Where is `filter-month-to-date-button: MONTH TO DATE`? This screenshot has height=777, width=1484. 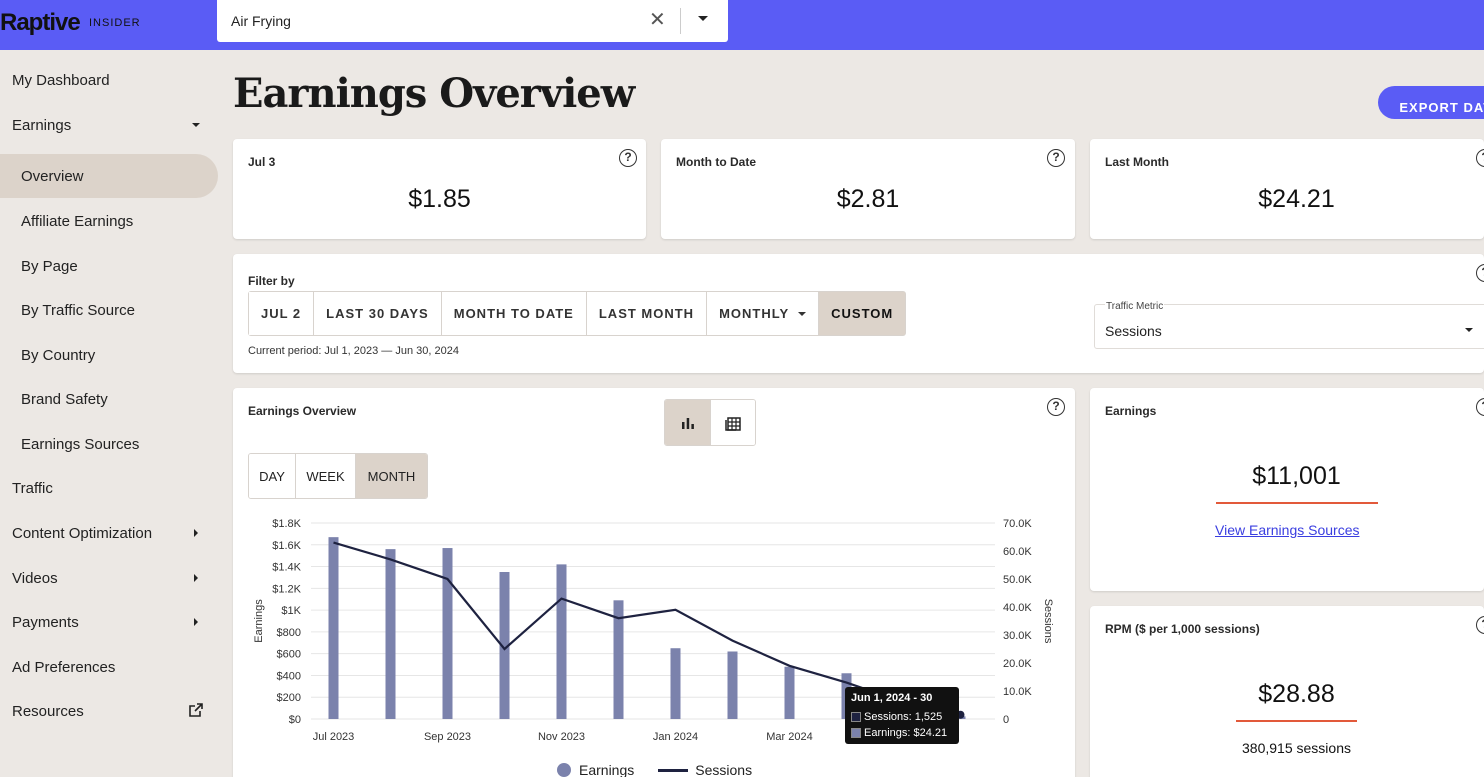
filter-month-to-date-button: MONTH TO DATE is located at coordinates (514, 313).